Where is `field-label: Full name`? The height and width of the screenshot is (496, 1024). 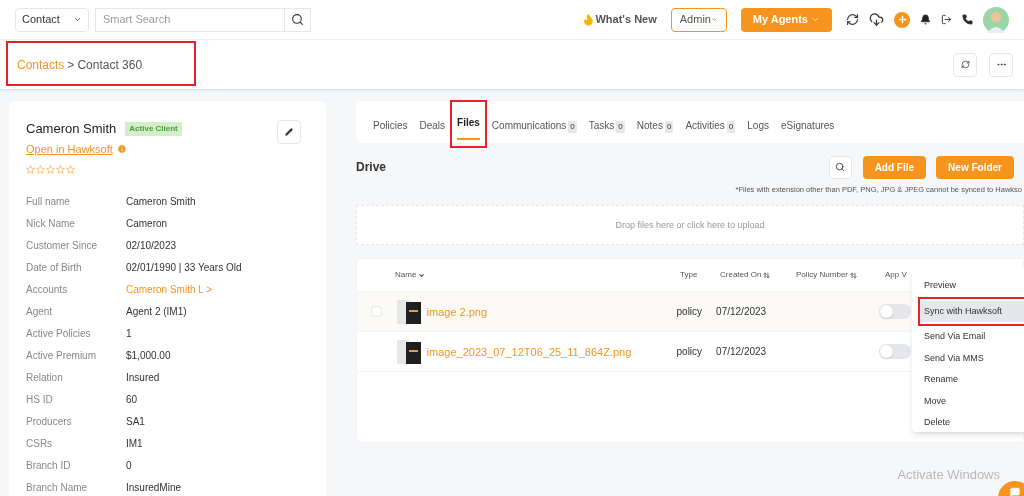 field-label: Full name is located at coordinates (48, 201).